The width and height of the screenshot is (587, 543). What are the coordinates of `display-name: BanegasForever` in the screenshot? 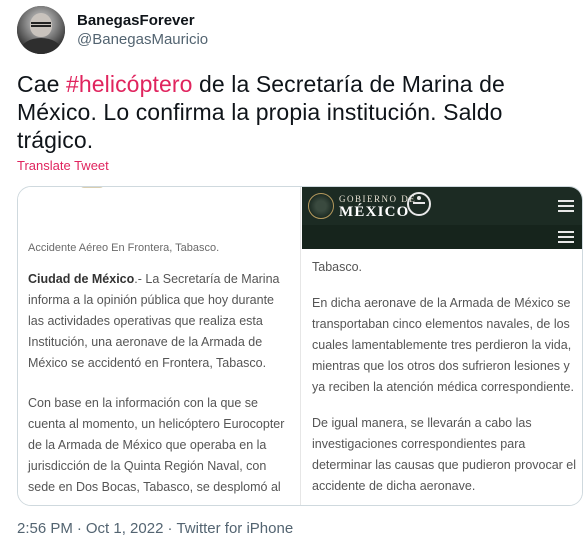 It's located at (142, 20).